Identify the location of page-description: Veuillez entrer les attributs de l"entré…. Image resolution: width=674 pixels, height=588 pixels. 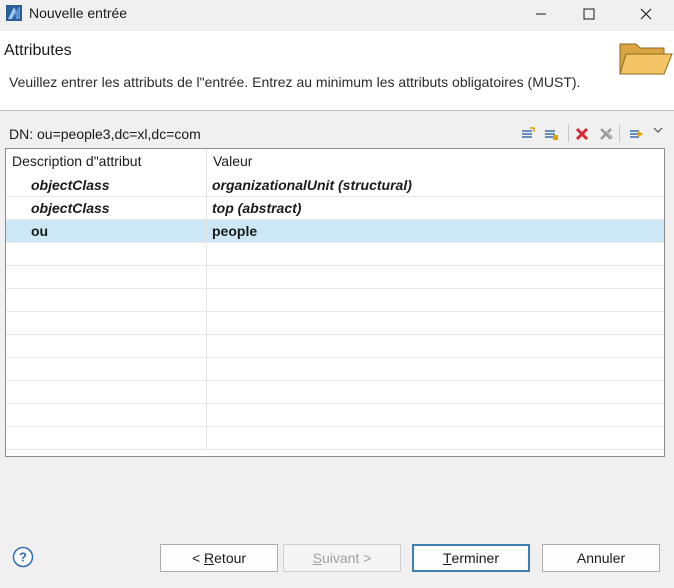
(295, 82).